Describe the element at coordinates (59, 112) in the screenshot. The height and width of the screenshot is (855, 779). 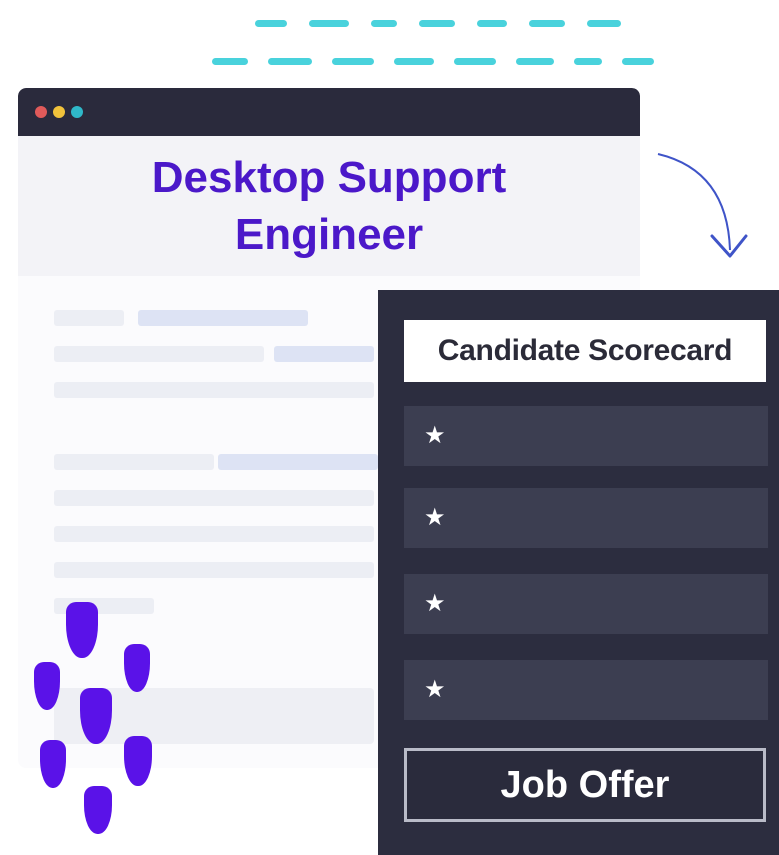
I see `minimize-dot-icon` at that location.